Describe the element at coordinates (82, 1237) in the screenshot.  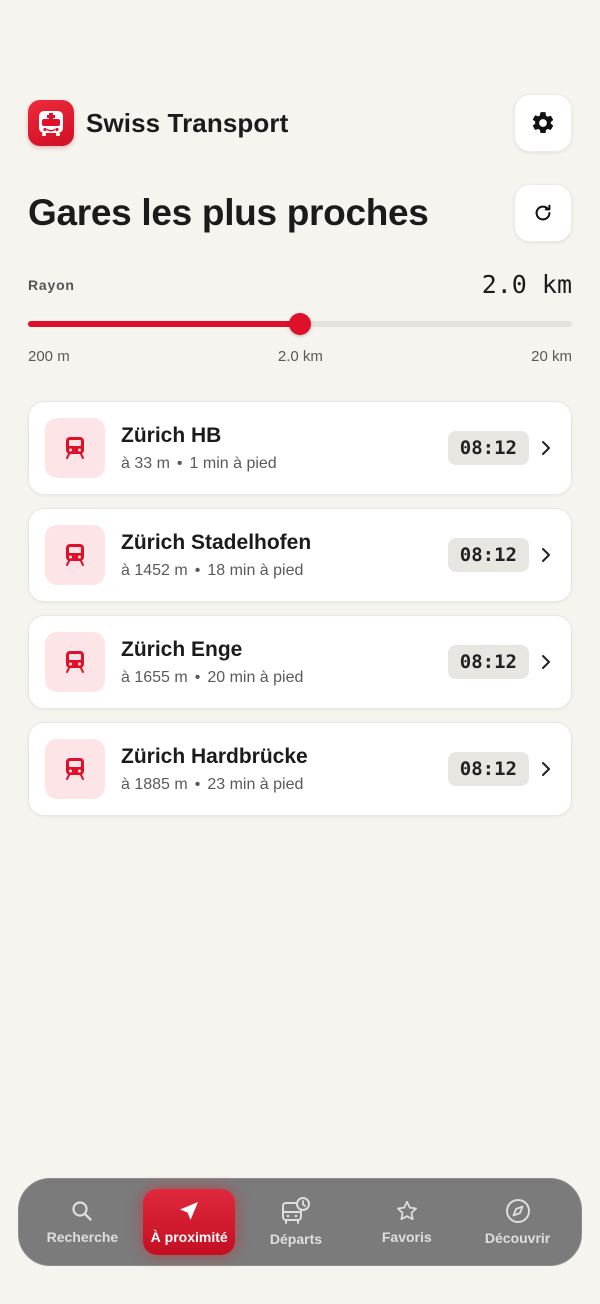
I see `nav-label: Recherche` at that location.